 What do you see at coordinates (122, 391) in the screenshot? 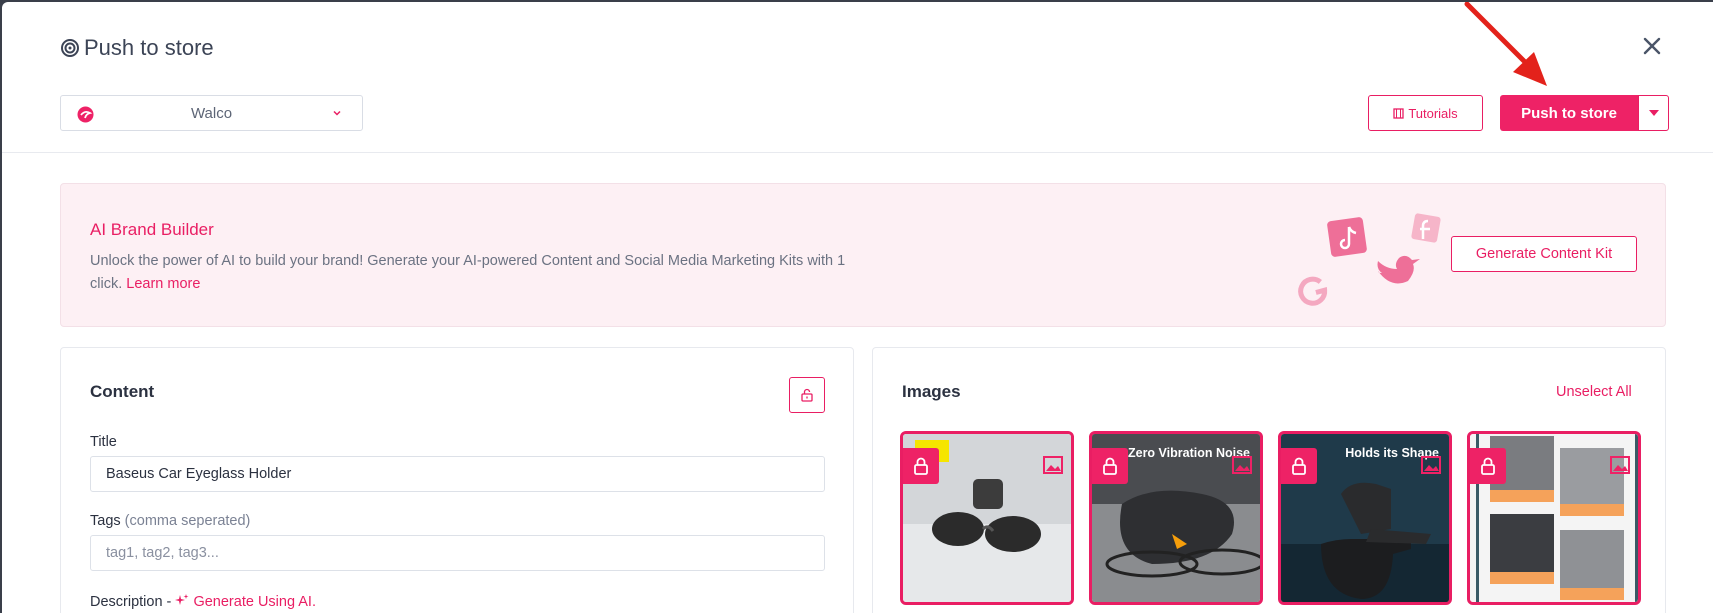
I see `content-card-title: Content` at bounding box center [122, 391].